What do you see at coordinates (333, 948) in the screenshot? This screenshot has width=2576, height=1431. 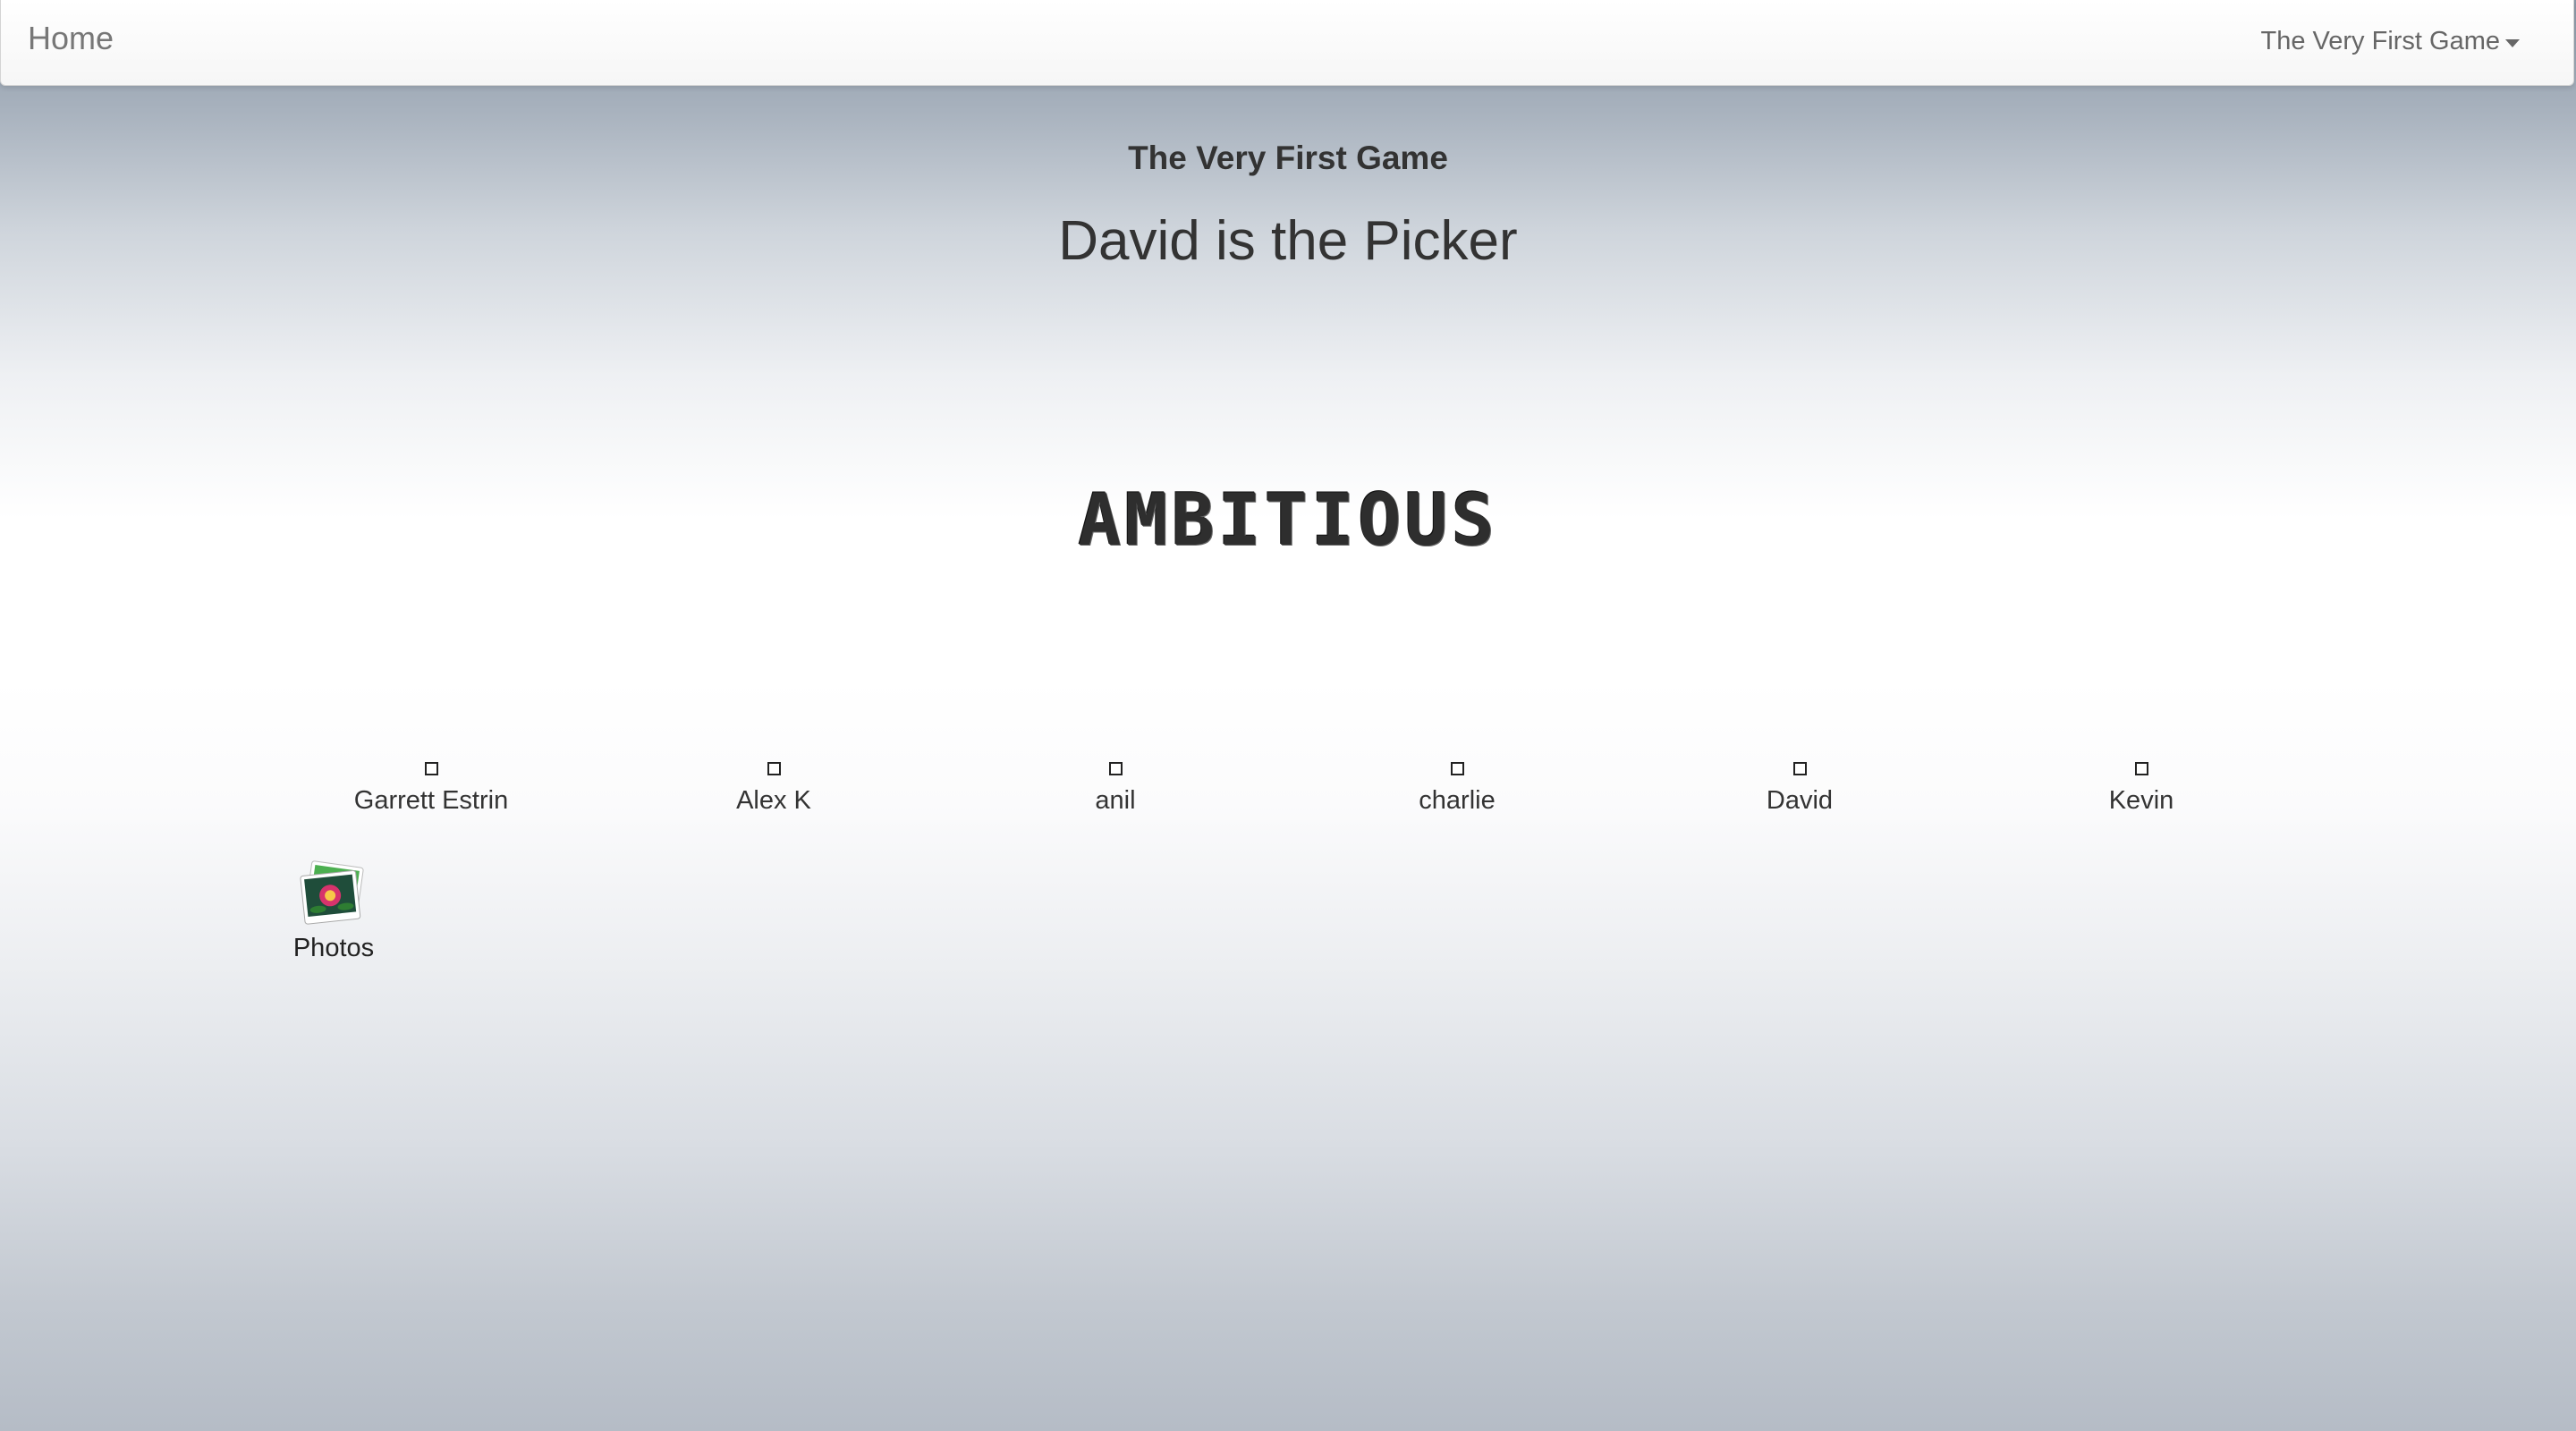 I see `photos-label: Photos` at bounding box center [333, 948].